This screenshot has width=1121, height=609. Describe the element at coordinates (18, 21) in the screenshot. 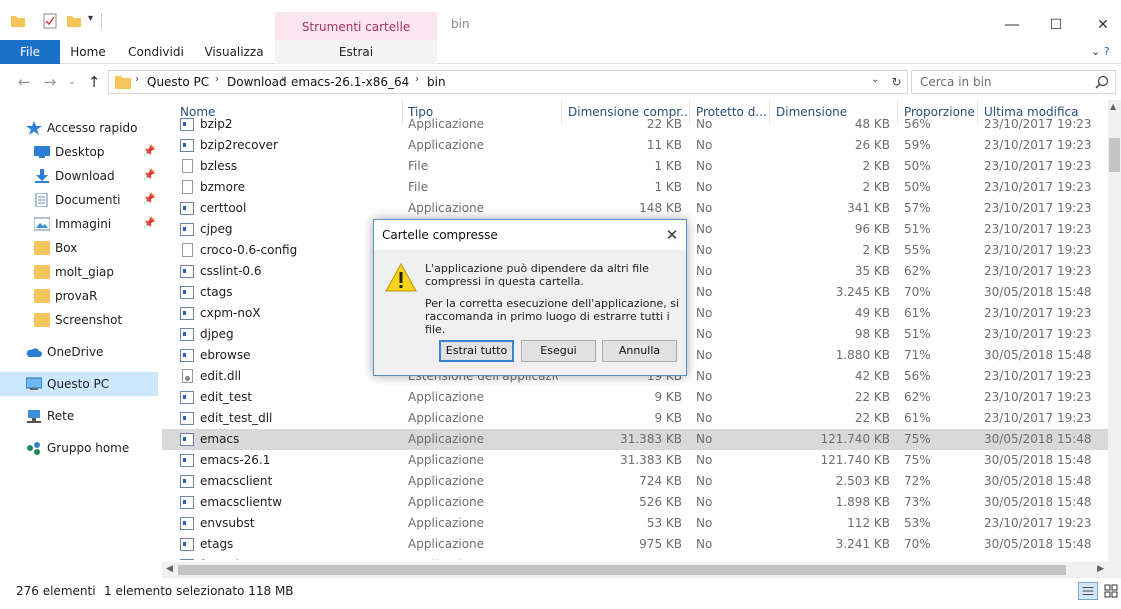

I see `folder-icon` at that location.